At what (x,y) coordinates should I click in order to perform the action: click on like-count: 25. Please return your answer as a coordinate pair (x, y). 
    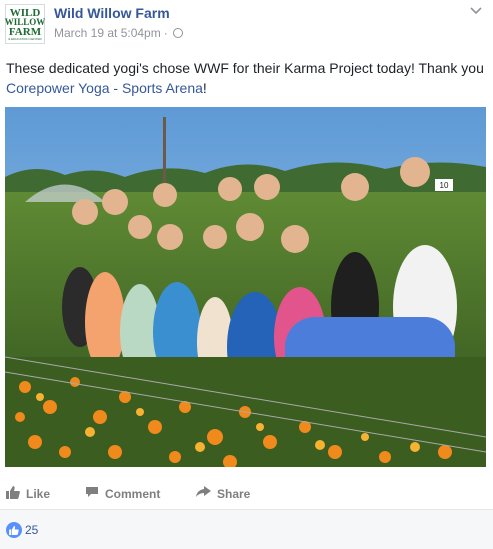
    Looking at the image, I should click on (31, 530).